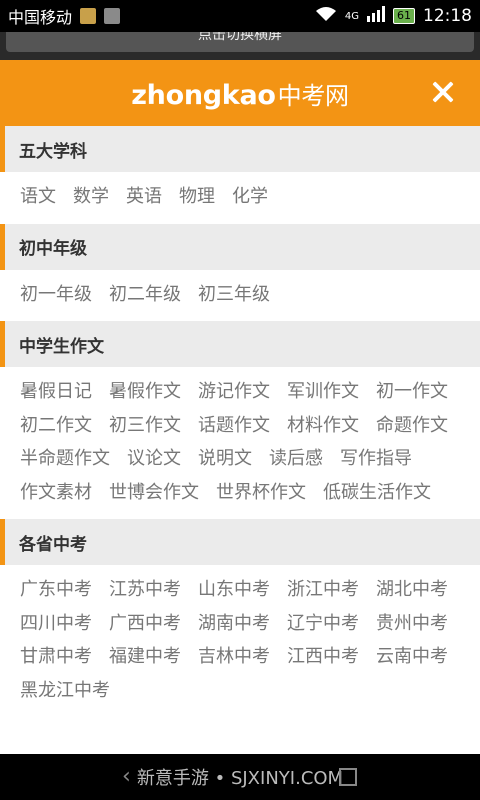 The width and height of the screenshot is (480, 800). I want to click on category-link: 化学, so click(250, 197).